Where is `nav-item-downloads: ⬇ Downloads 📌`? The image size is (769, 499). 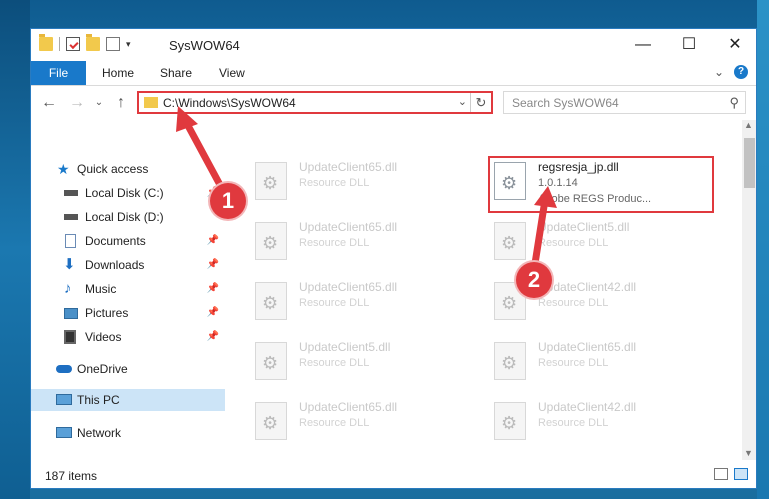 nav-item-downloads: ⬇ Downloads 📌 is located at coordinates (128, 265).